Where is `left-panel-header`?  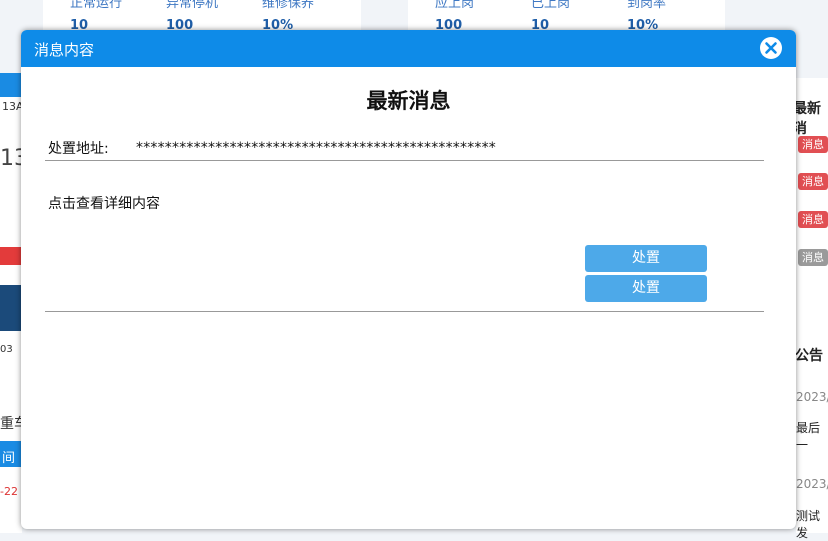
left-panel-header is located at coordinates (11, 85).